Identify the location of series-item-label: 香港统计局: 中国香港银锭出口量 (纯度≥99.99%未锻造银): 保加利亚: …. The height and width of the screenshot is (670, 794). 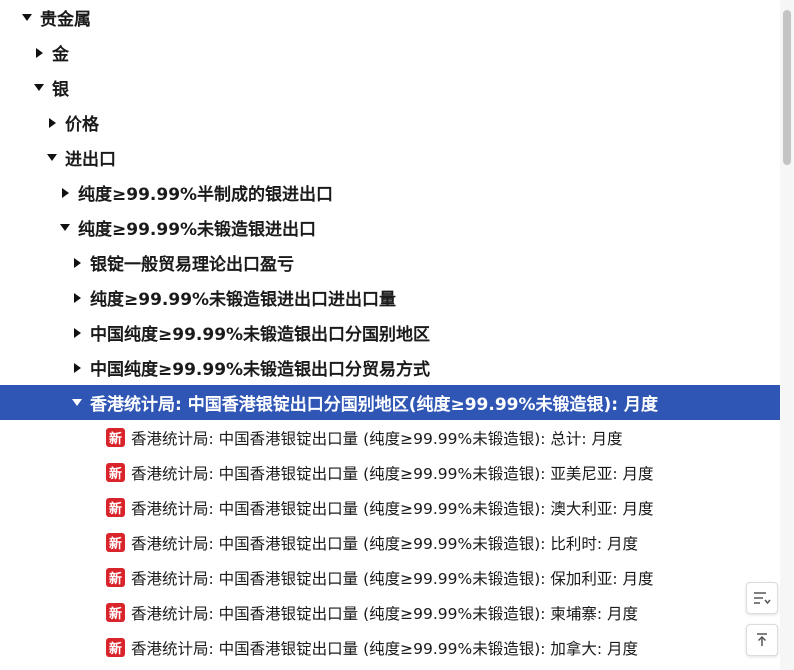
(392, 578).